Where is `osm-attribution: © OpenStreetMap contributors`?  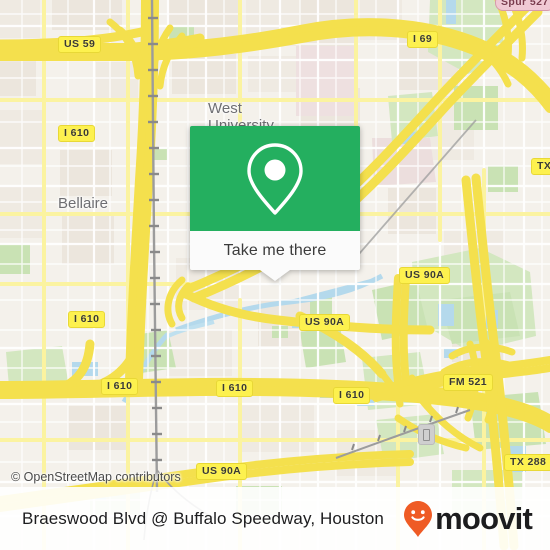 osm-attribution: © OpenStreetMap contributors is located at coordinates (96, 477).